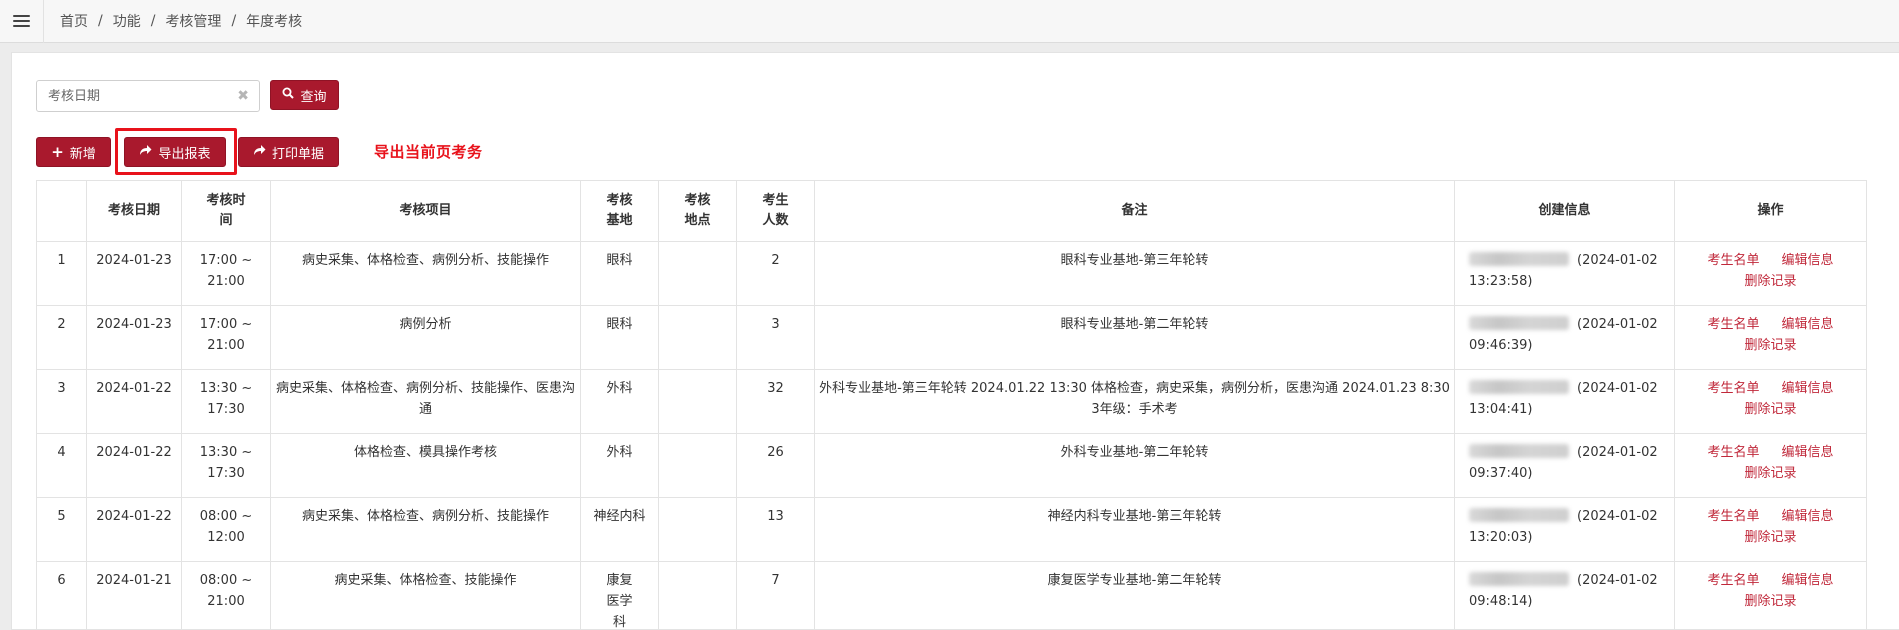 The width and height of the screenshot is (1899, 630). What do you see at coordinates (226, 601) in the screenshot?
I see `row-exam-time-end: 21:00` at bounding box center [226, 601].